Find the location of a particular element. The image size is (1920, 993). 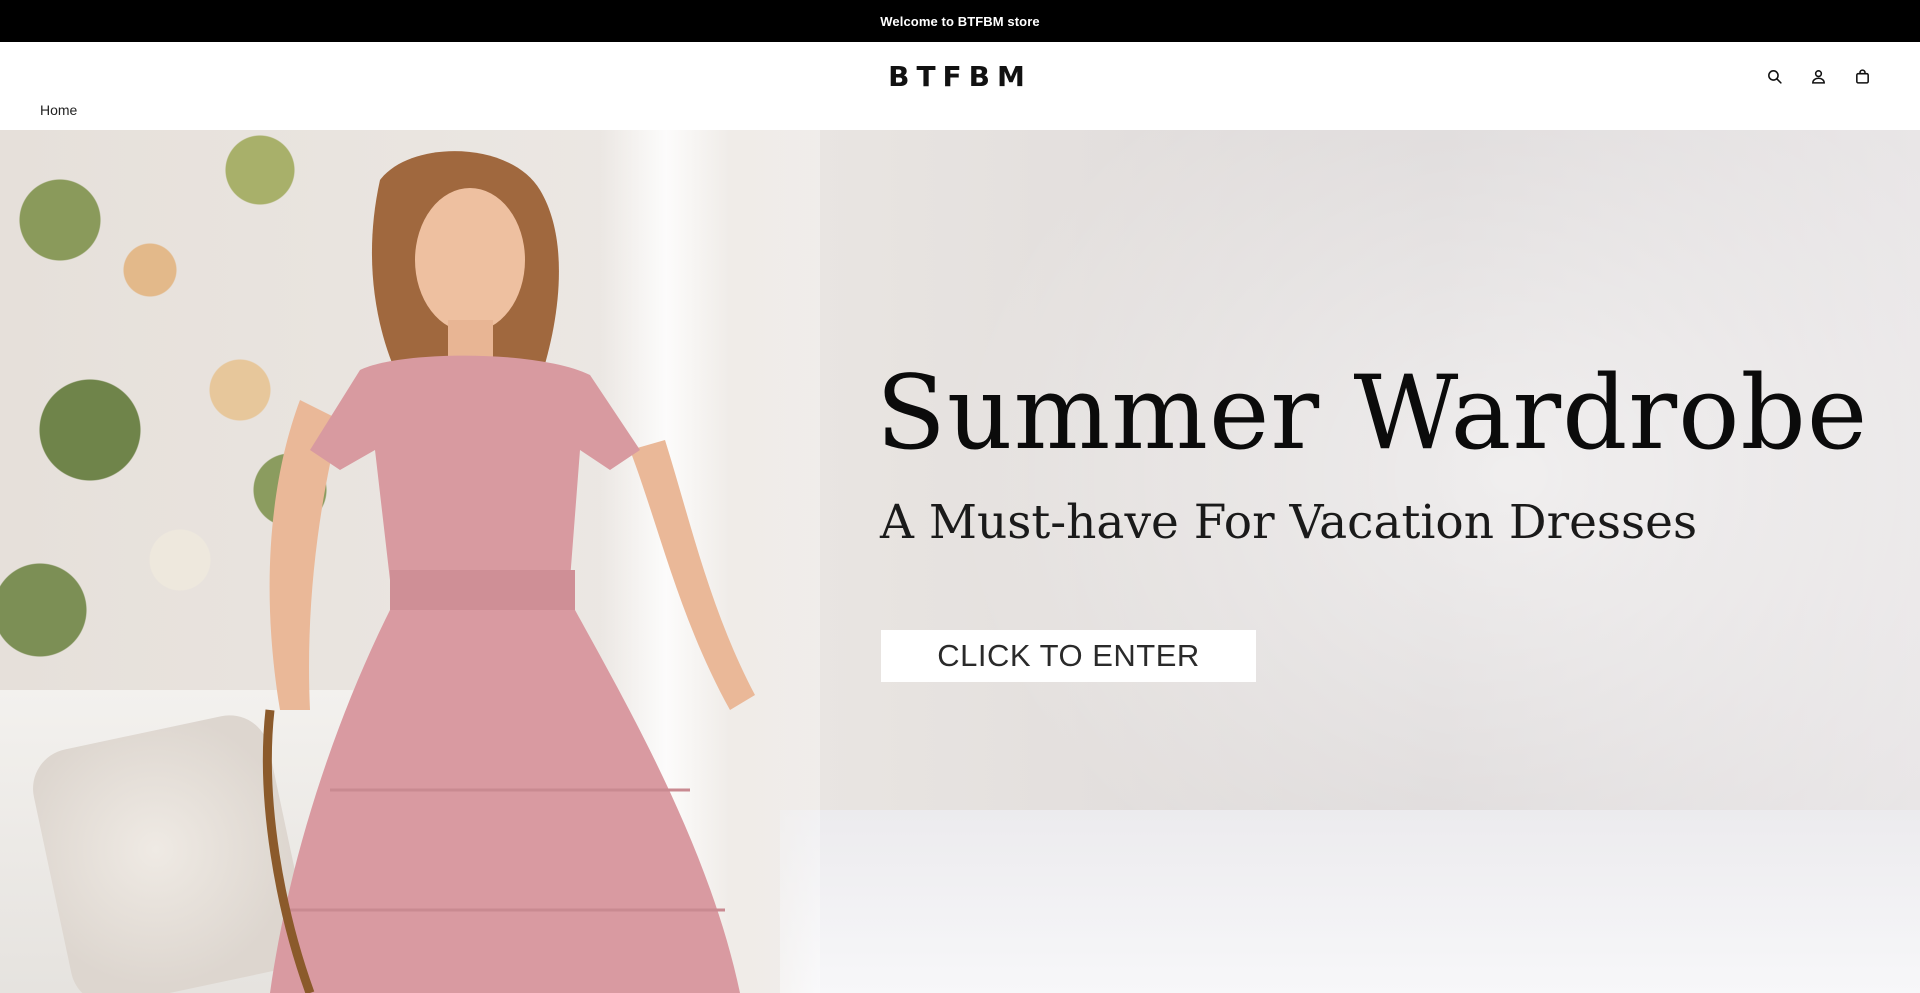

hero-subheadline: A Must-have For Vacation Dresses is located at coordinates (1289, 522).